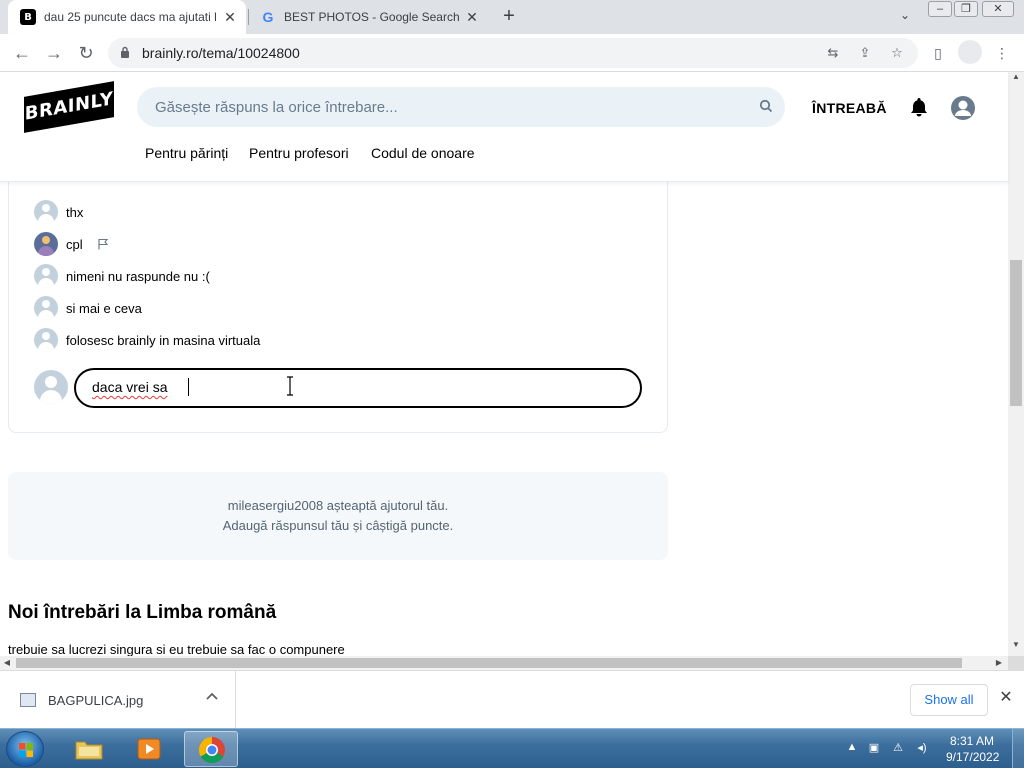  I want to click on network-status-icon: ⚠, so click(898, 749).